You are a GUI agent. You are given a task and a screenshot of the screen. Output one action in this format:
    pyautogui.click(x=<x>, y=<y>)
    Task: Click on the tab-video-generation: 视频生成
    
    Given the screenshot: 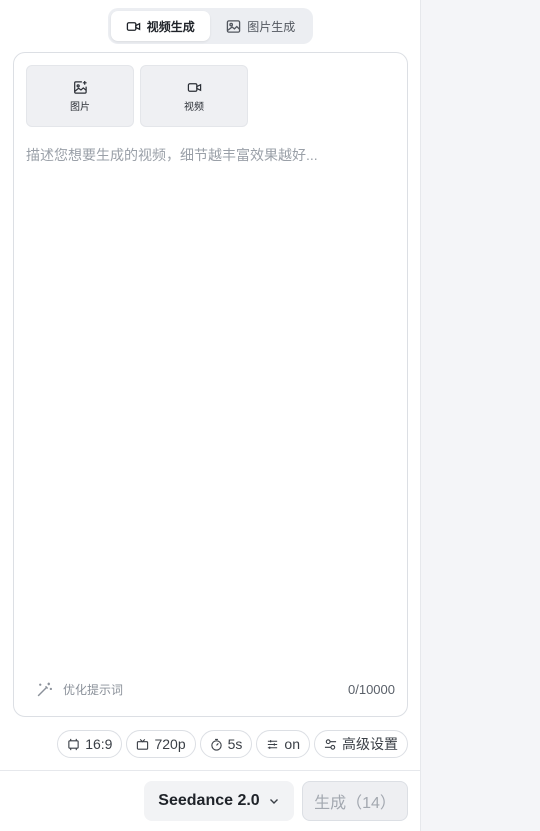 What is the action you would take?
    pyautogui.click(x=160, y=26)
    